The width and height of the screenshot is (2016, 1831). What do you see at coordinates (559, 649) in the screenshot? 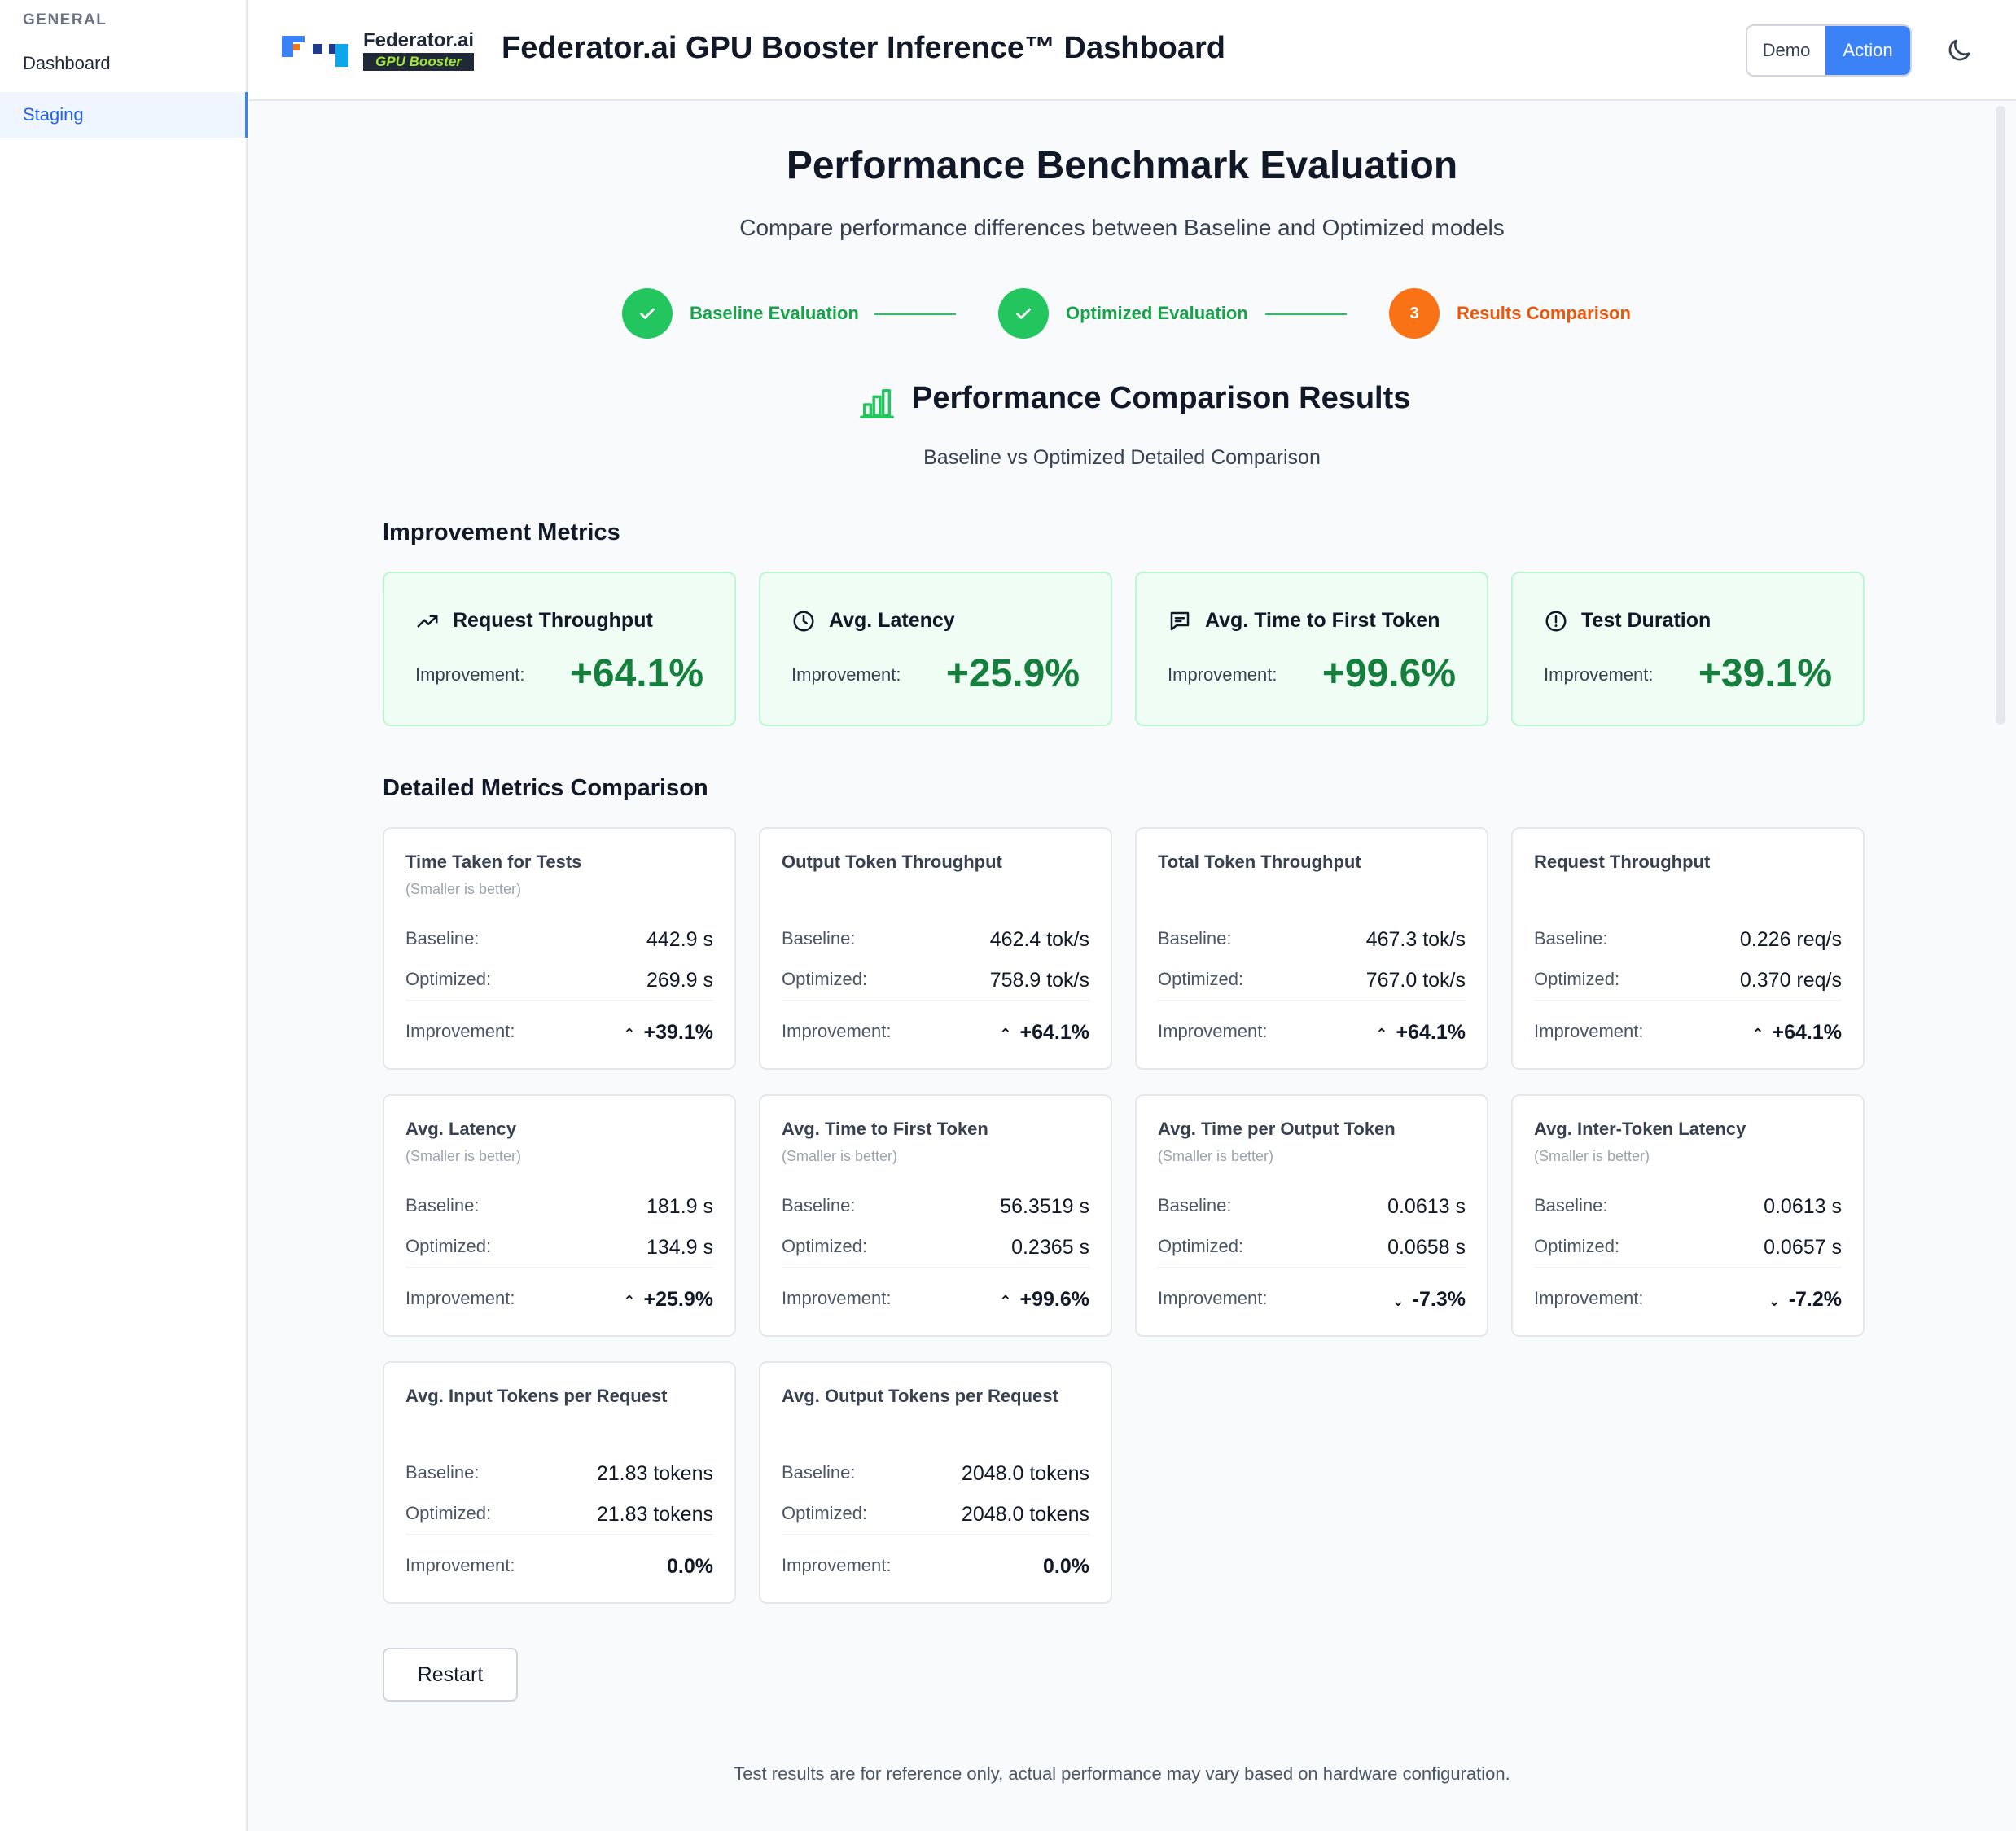
I see `improvement-card: Request Throughput Improvement: +64.1%` at bounding box center [559, 649].